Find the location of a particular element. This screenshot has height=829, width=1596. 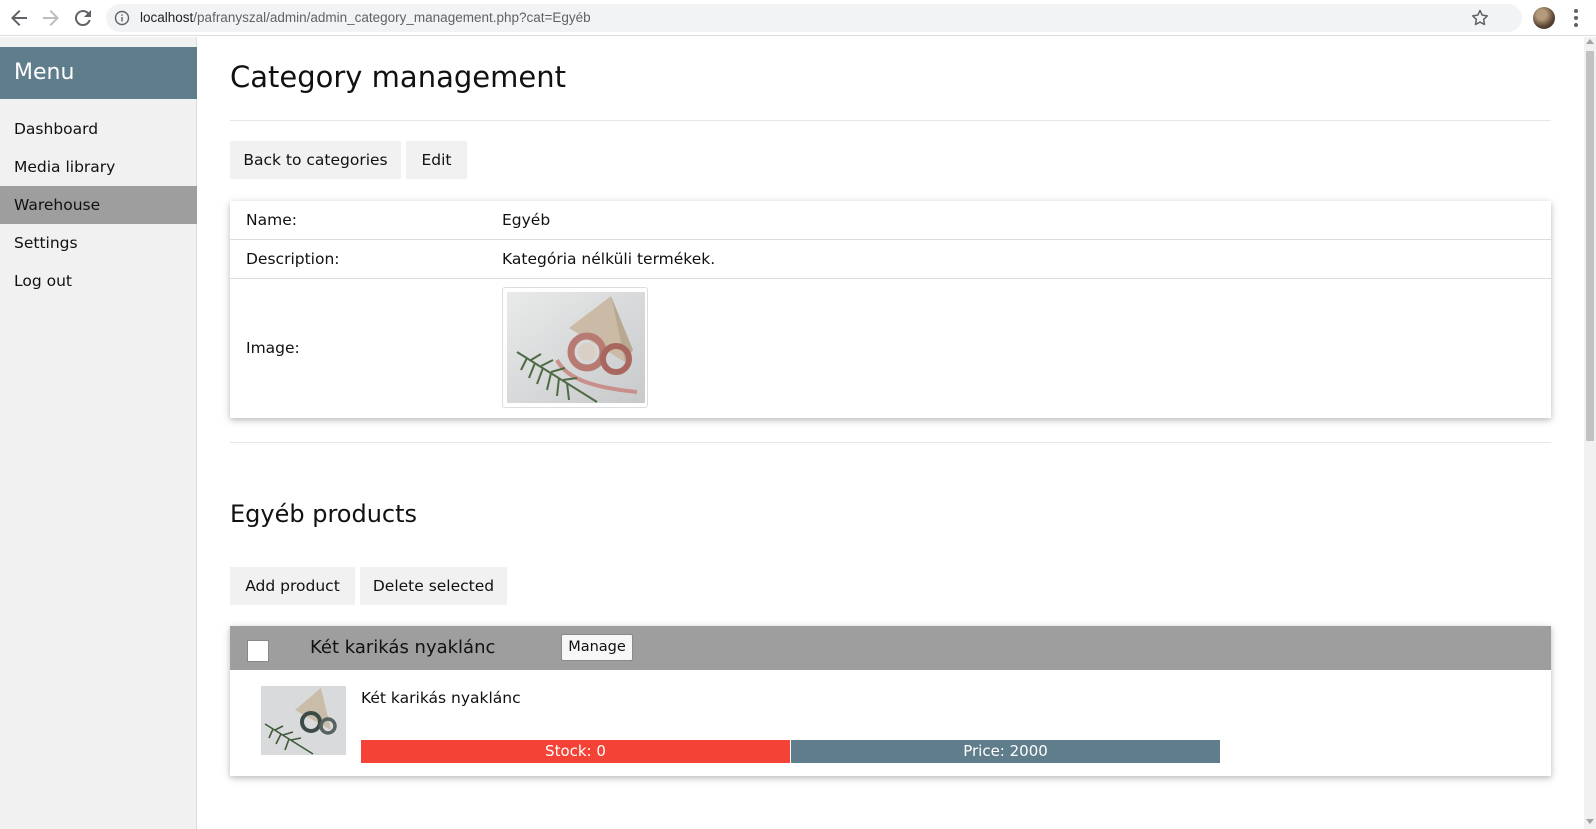

price-bar: Price: 2000 is located at coordinates (1005, 751).